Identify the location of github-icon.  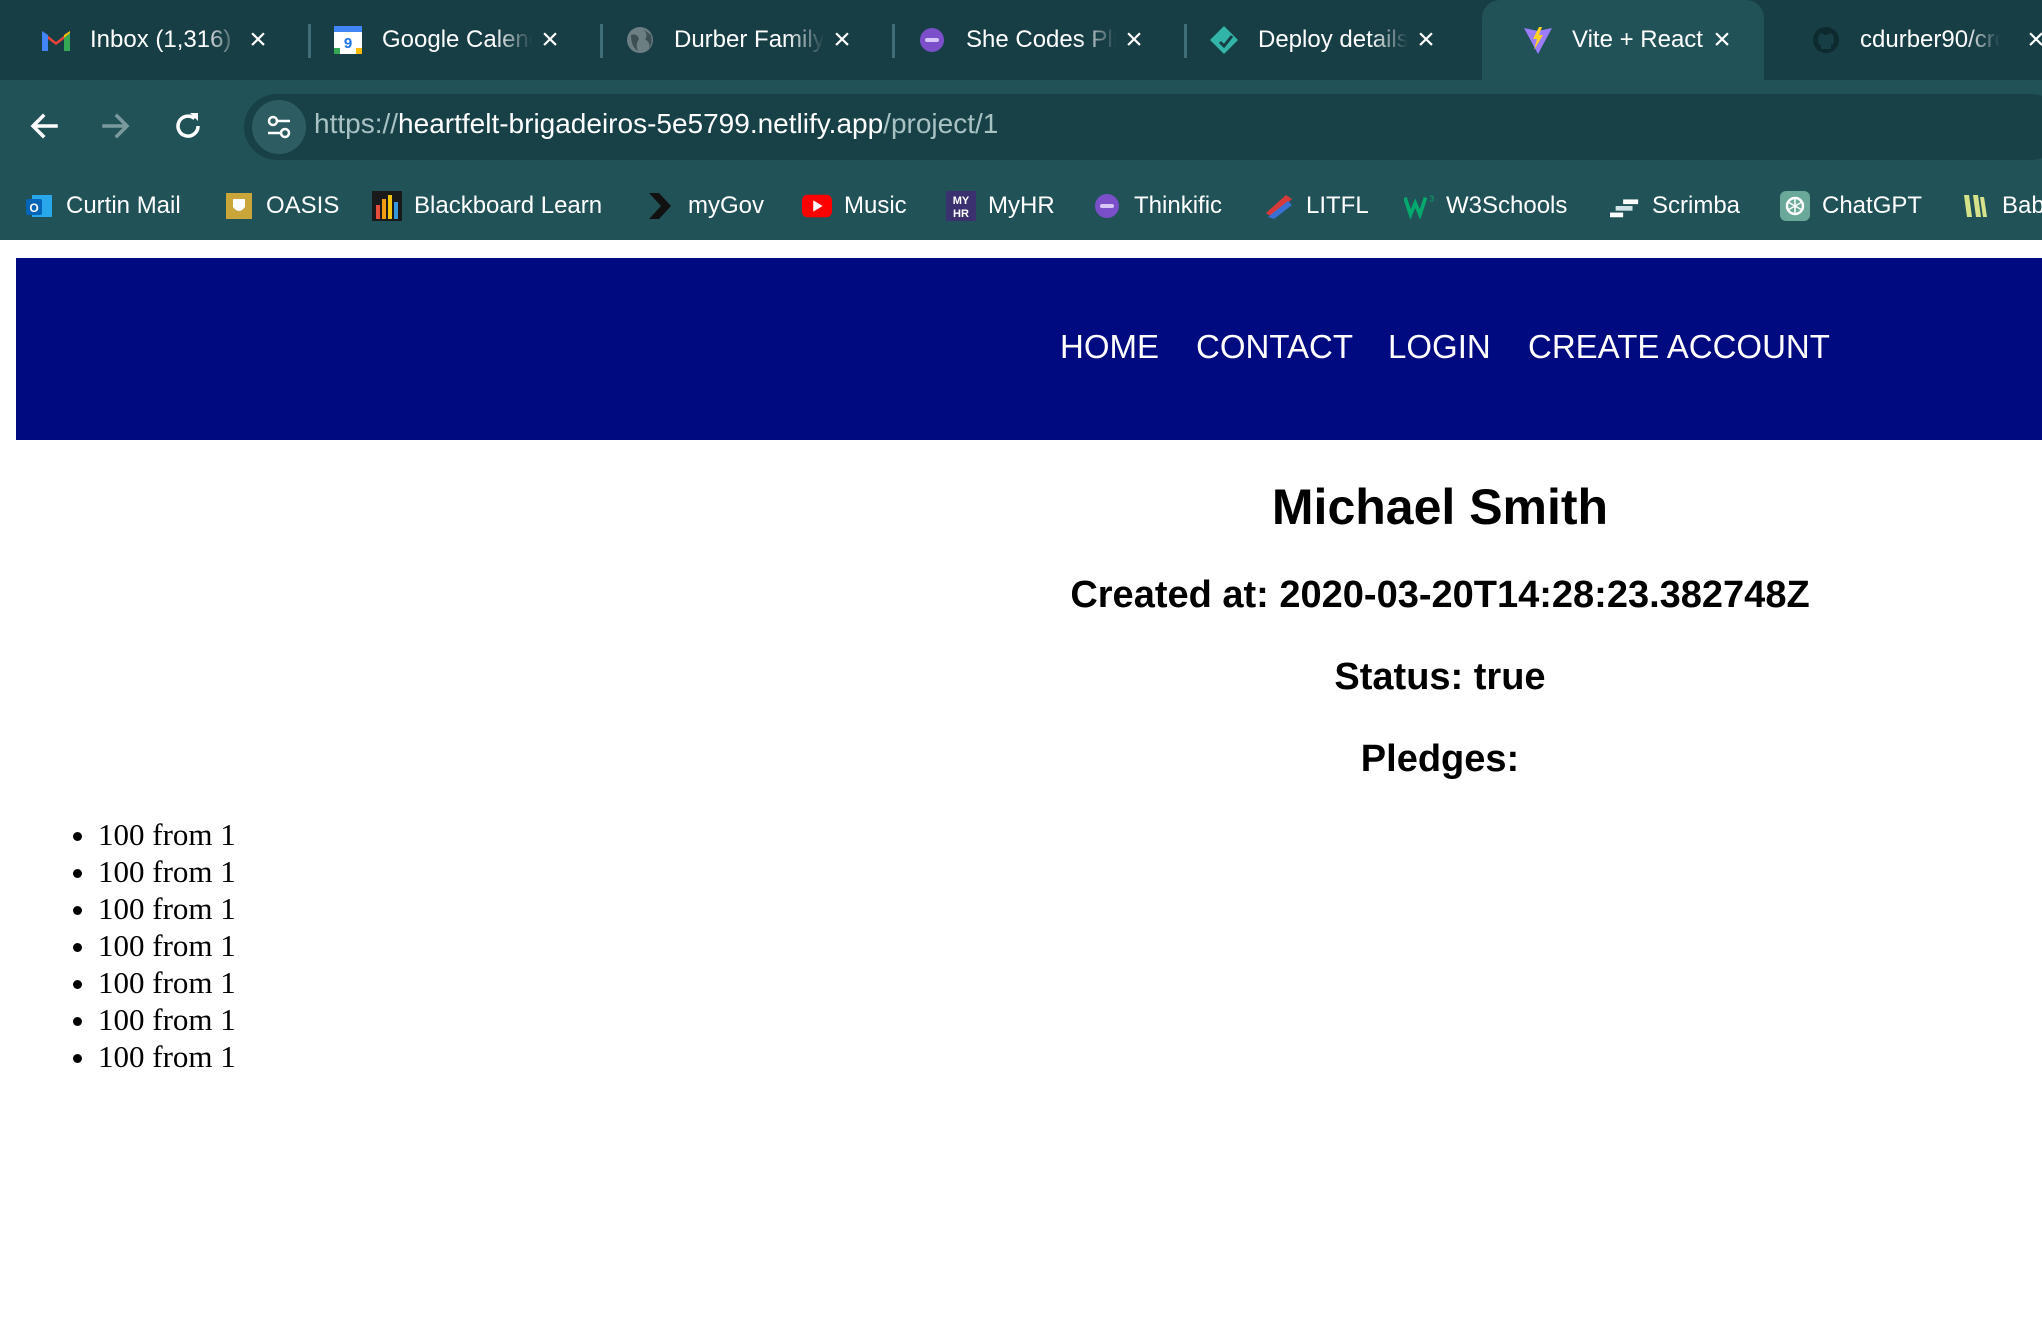
(1826, 40).